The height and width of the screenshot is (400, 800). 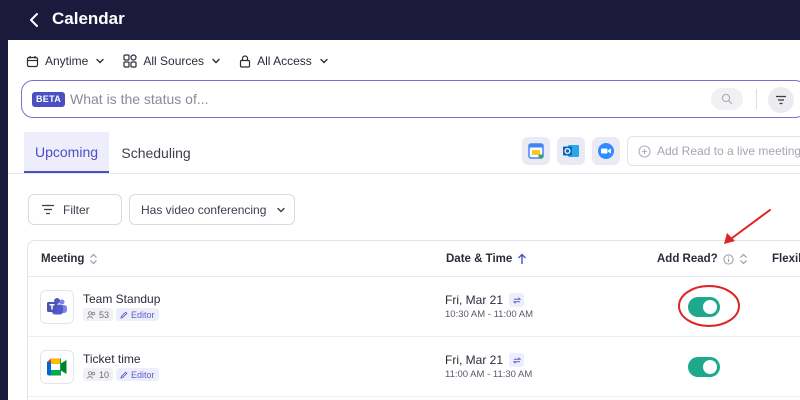 What do you see at coordinates (245, 61) in the screenshot?
I see `lock-icon` at bounding box center [245, 61].